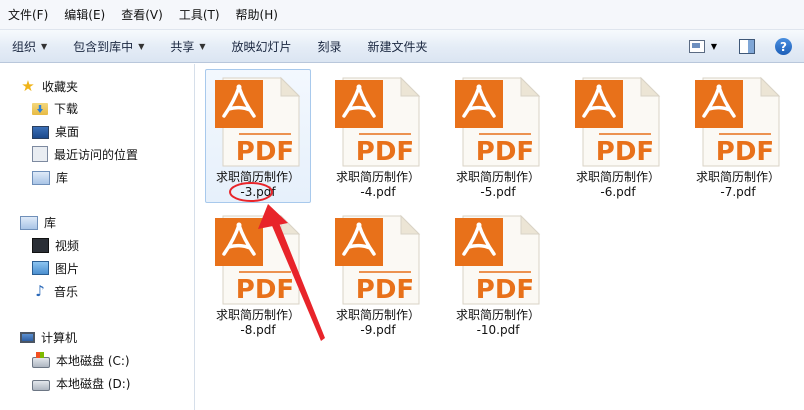  Describe the element at coordinates (257, 14) in the screenshot. I see `menu-help: 帮助(H)` at that location.